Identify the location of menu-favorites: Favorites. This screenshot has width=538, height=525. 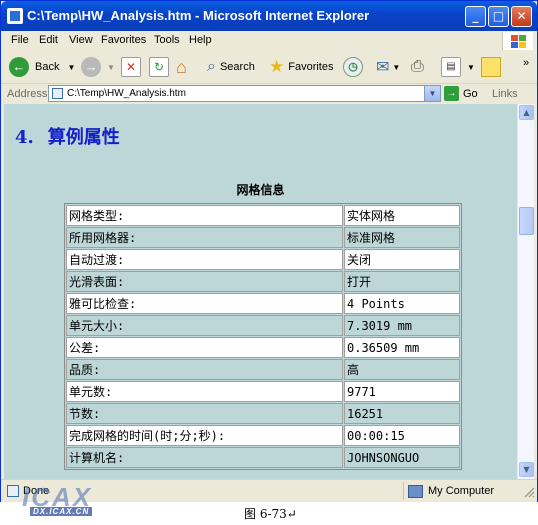
(123, 40).